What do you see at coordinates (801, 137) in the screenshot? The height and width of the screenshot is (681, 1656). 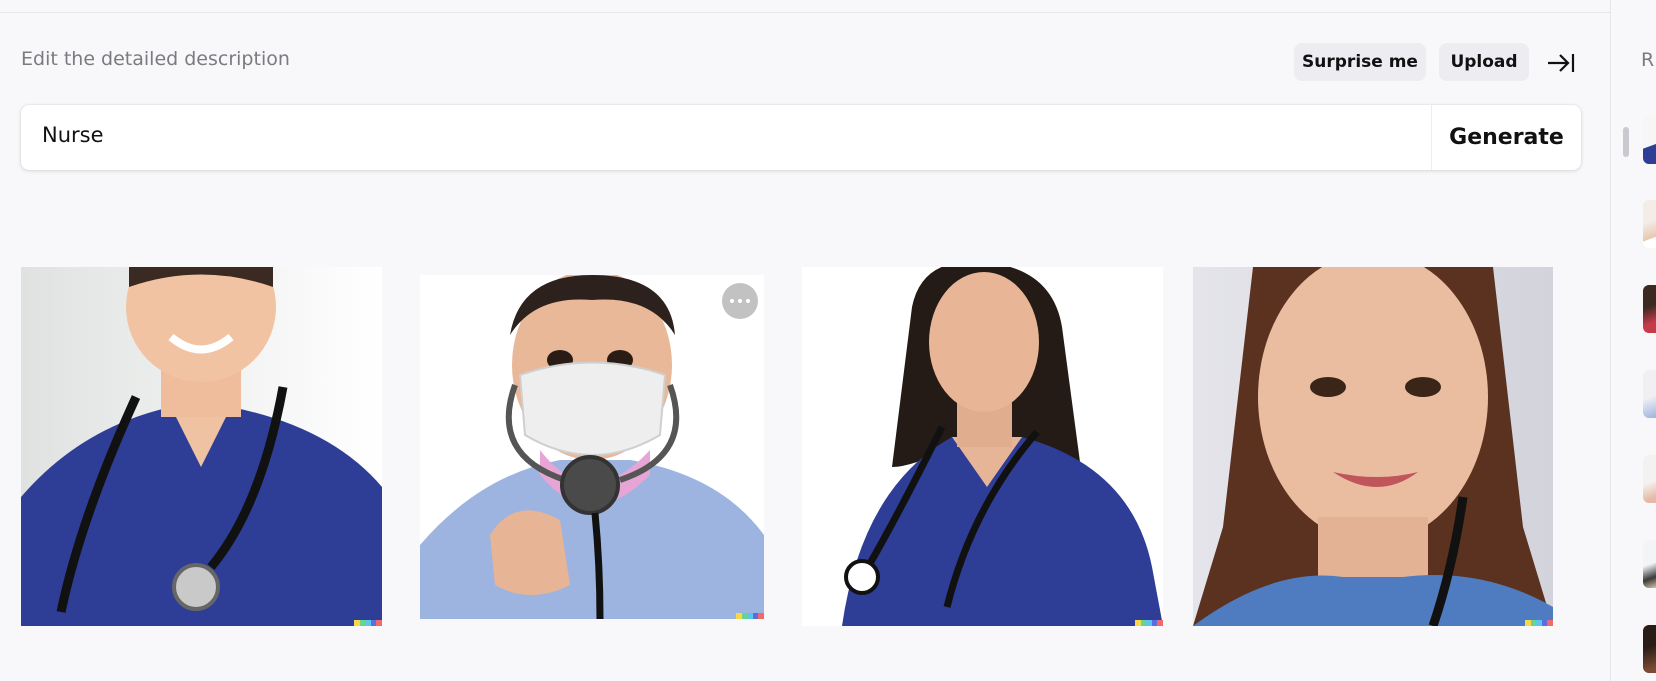 I see `prompt-bar: Nurse Generate` at bounding box center [801, 137].